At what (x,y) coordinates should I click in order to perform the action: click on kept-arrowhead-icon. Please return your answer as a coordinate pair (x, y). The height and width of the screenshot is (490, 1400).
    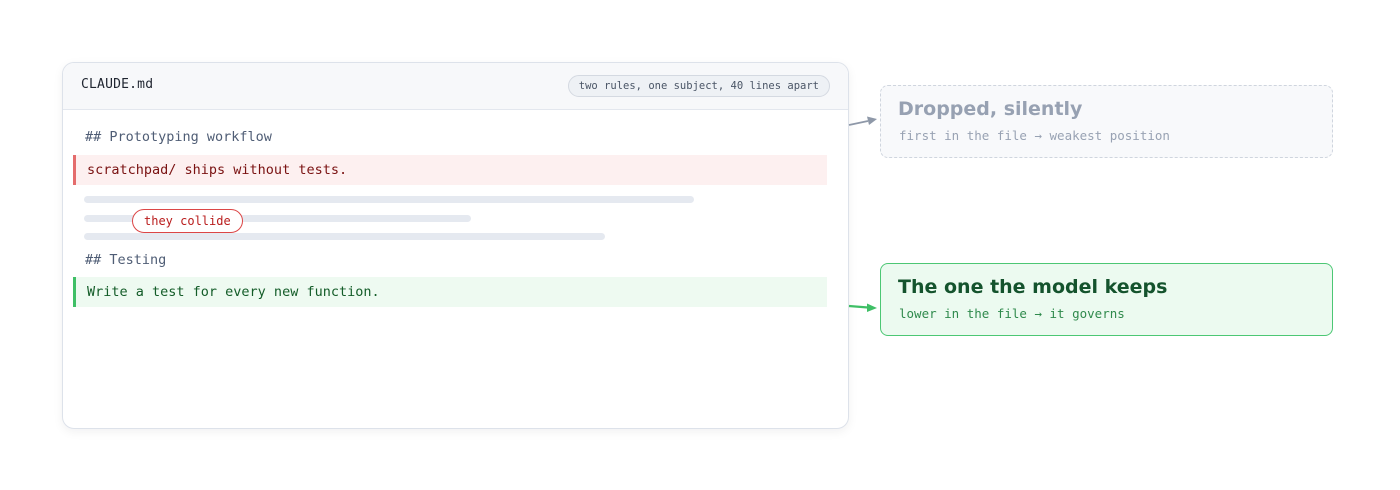
    Looking at the image, I should click on (872, 307).